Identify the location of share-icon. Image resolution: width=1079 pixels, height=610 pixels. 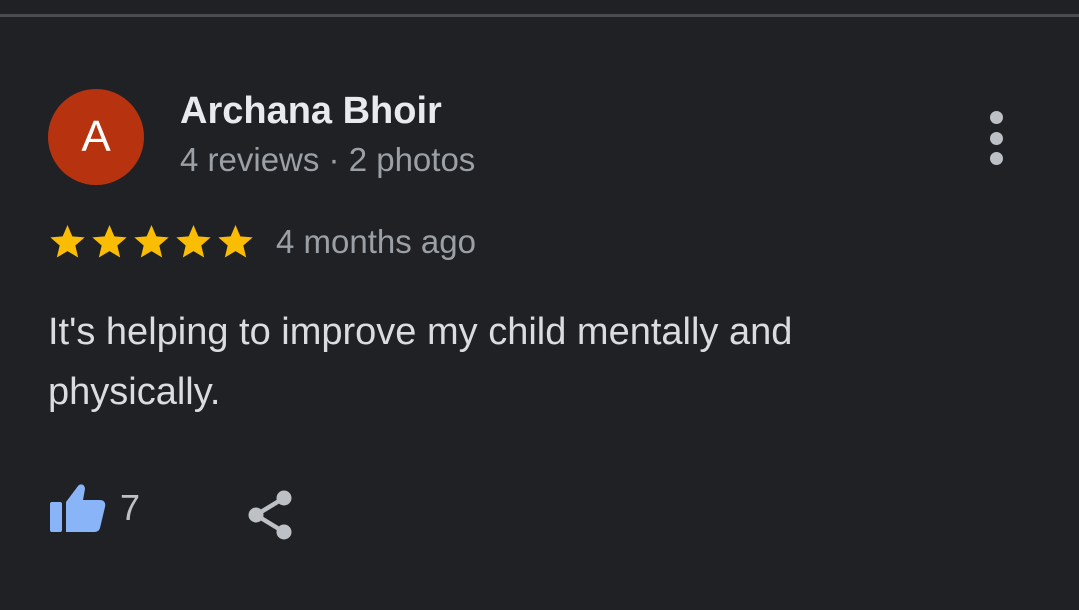
(270, 515).